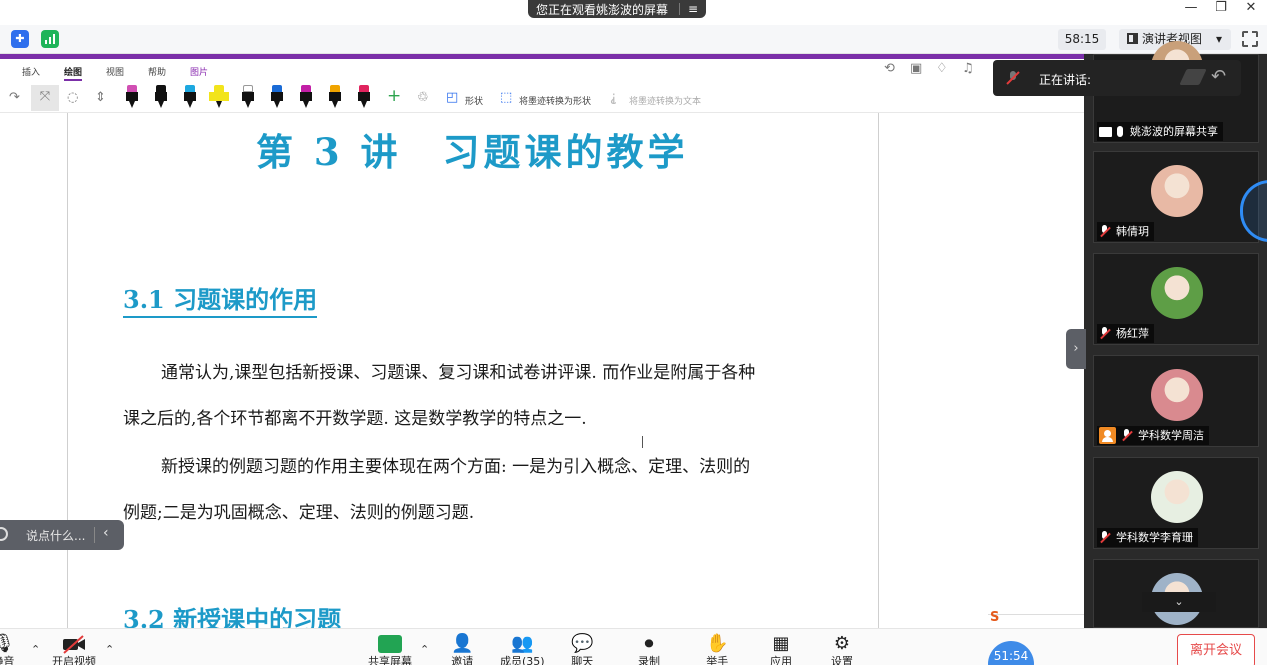 The image size is (1267, 665). What do you see at coordinates (232, 616) in the screenshot?
I see `section-heading-2: 3.2 新授课中的习题` at bounding box center [232, 616].